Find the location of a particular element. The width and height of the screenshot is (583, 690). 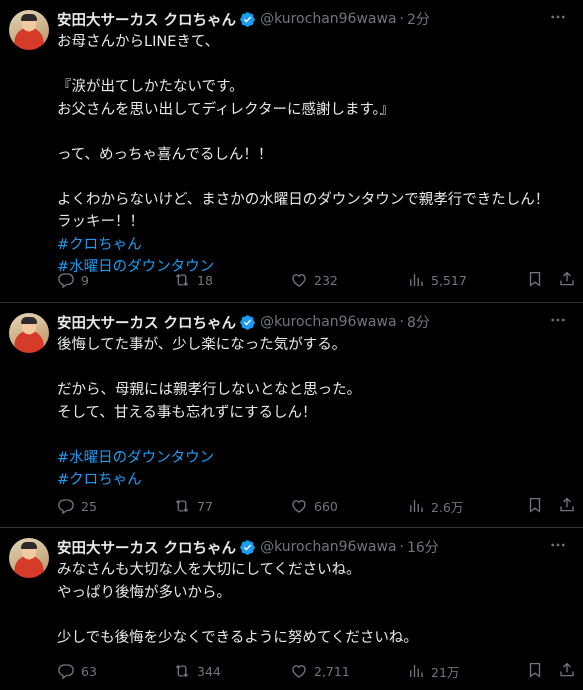

tweet-actions: 63 344 2,711 21万 is located at coordinates (315, 672).